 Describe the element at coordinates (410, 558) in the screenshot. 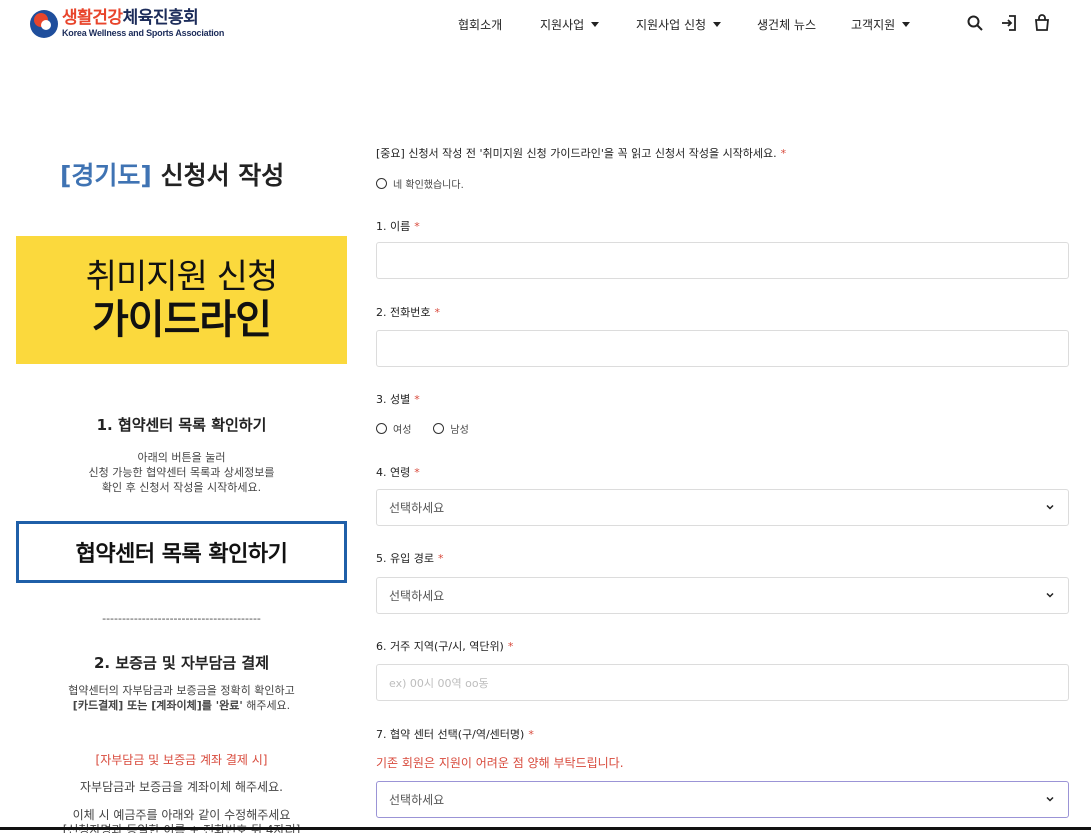

I see `referral-label: 5. 유입 경로 *` at that location.